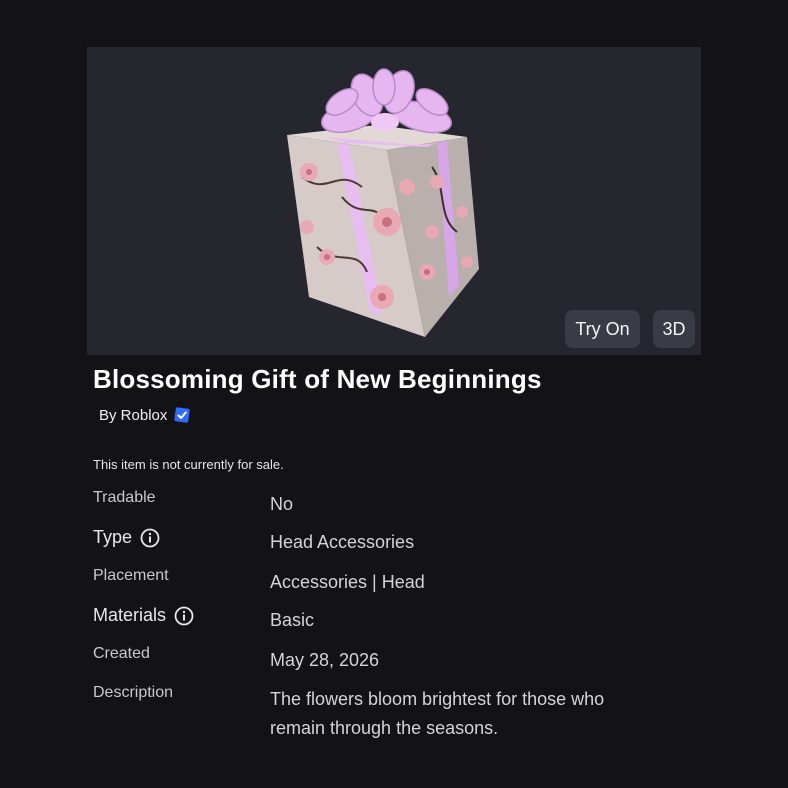  What do you see at coordinates (317, 379) in the screenshot?
I see `item-title: Blossoming Gift of New Beginnings` at bounding box center [317, 379].